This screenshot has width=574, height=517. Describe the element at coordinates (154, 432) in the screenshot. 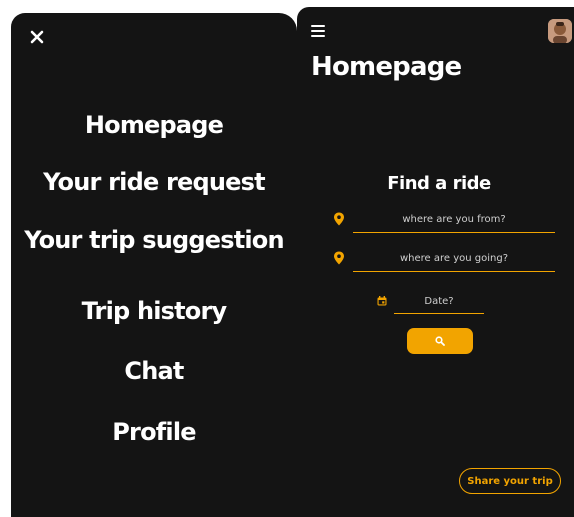

I see `menu-item-profile: Profile` at that location.